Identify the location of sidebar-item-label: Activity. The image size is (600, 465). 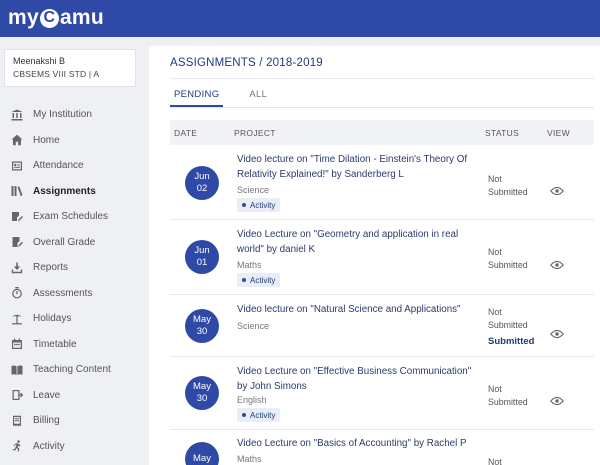
(49, 446).